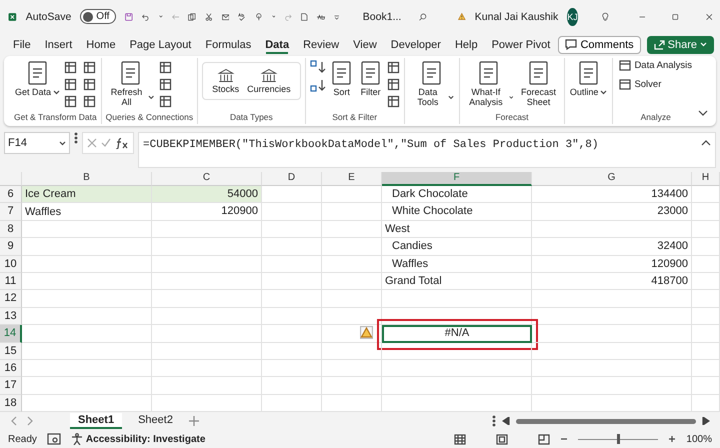 This screenshot has height=448, width=720. I want to click on ribbon-tab: Review, so click(321, 45).